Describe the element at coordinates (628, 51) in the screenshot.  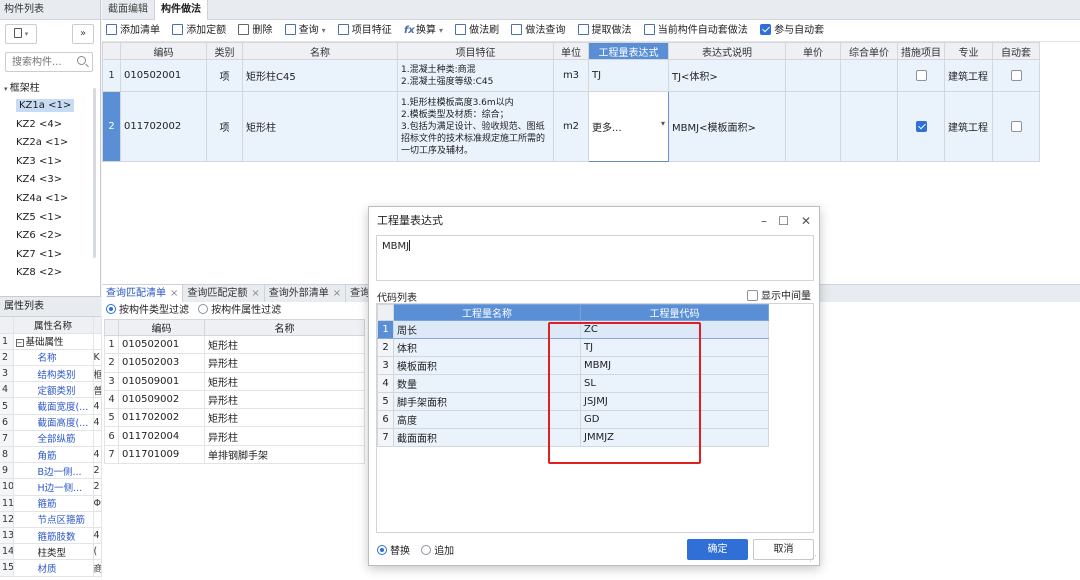
I see `col-expression: 工程量表达式` at that location.